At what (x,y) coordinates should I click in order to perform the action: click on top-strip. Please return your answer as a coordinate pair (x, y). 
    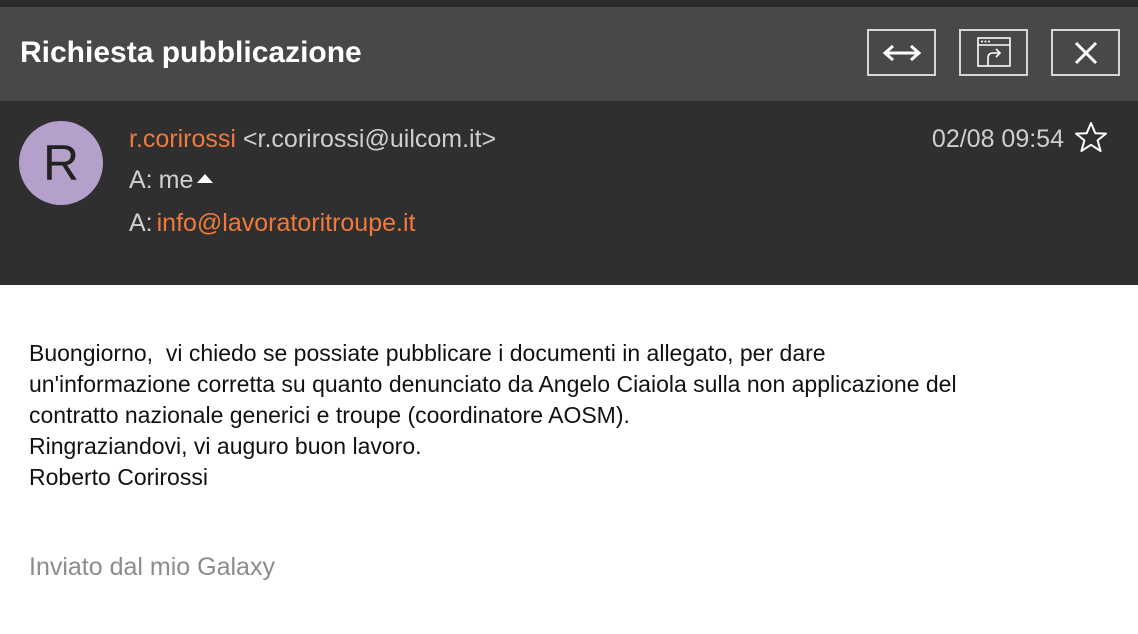
    Looking at the image, I should click on (569, 3).